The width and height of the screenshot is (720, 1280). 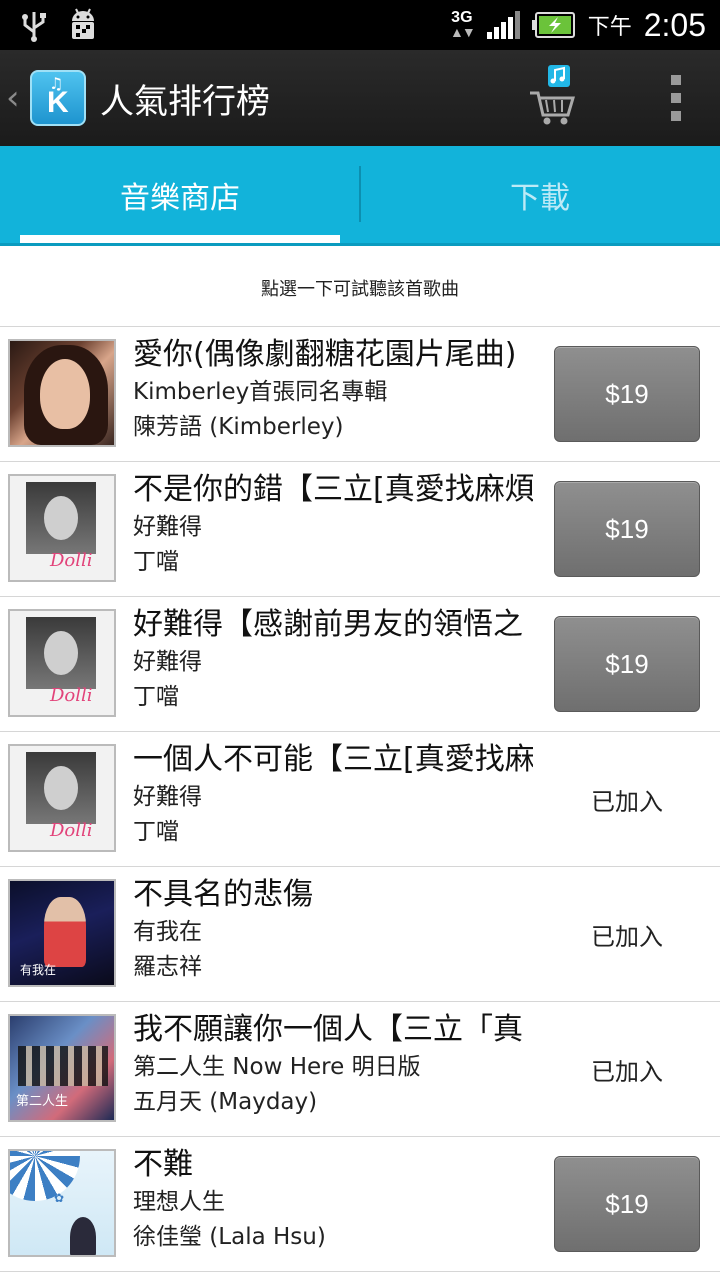 I want to click on overflow-menu-button, so click(x=676, y=98).